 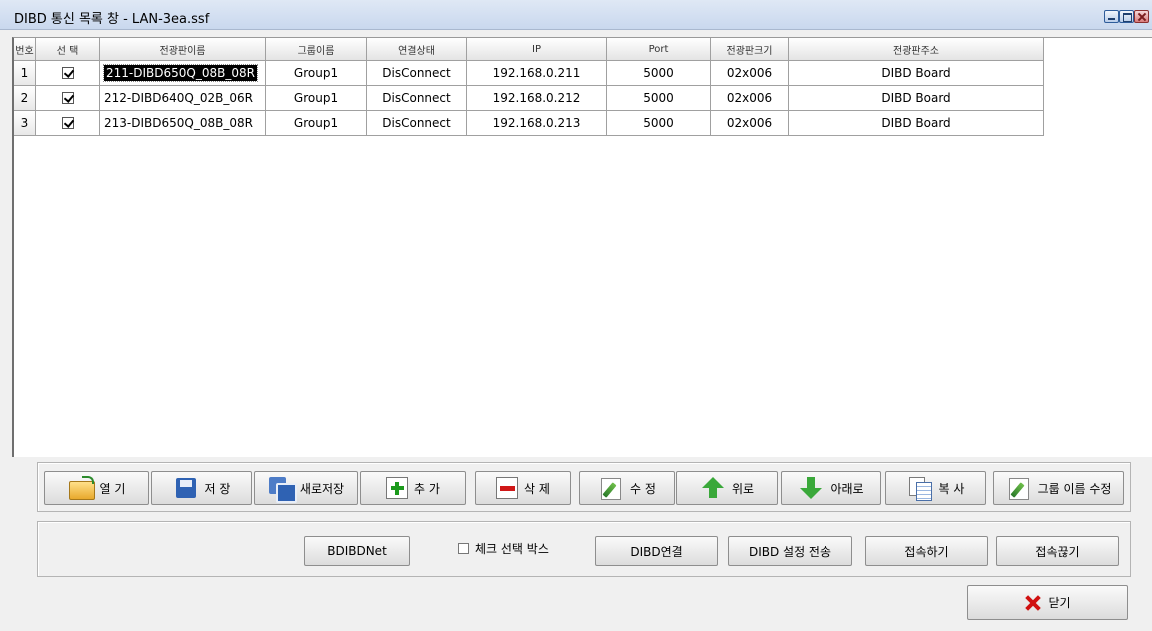 What do you see at coordinates (180, 73) in the screenshot?
I see `board-name: 211-DIBD650Q_08B_08R` at bounding box center [180, 73].